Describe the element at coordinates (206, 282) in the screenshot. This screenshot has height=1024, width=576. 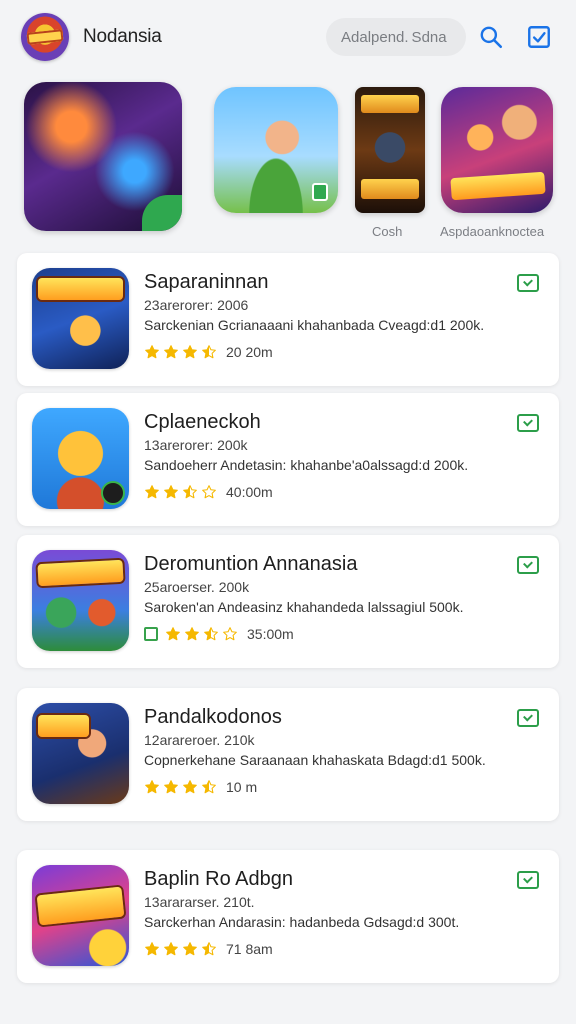
I see `game-title: Saparaninnan` at that location.